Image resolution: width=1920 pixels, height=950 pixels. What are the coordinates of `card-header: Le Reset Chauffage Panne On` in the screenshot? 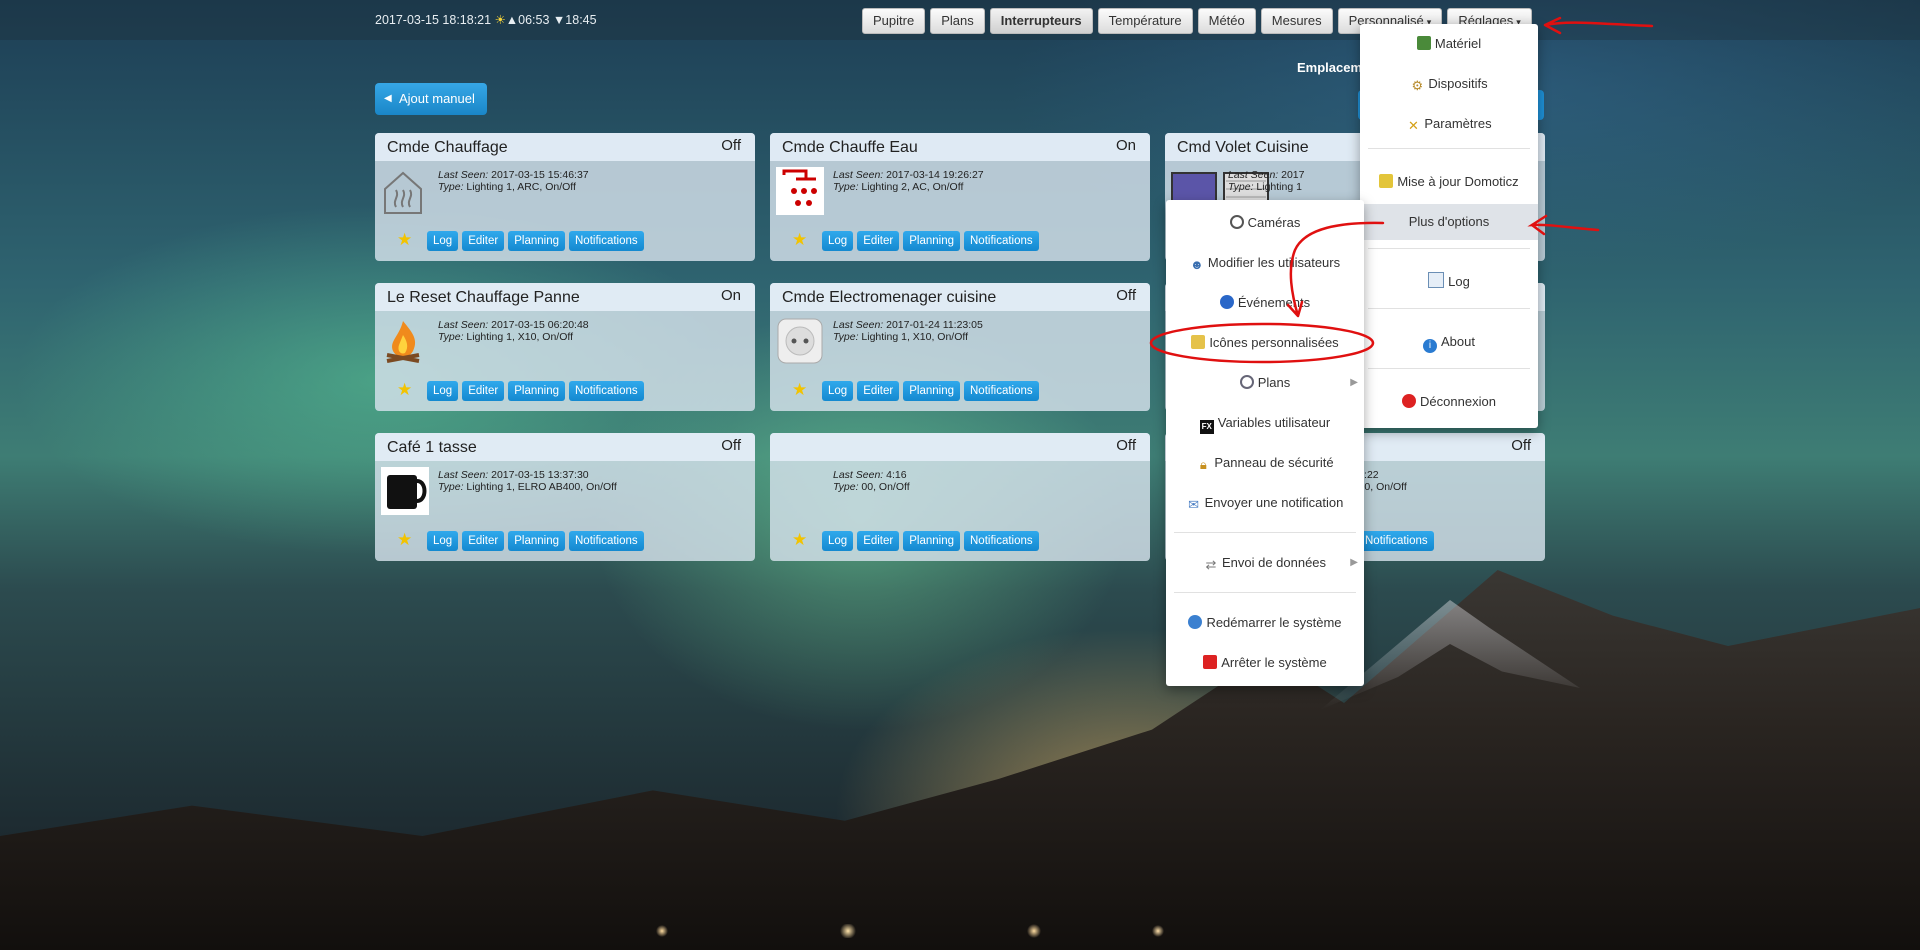 It's located at (565, 297).